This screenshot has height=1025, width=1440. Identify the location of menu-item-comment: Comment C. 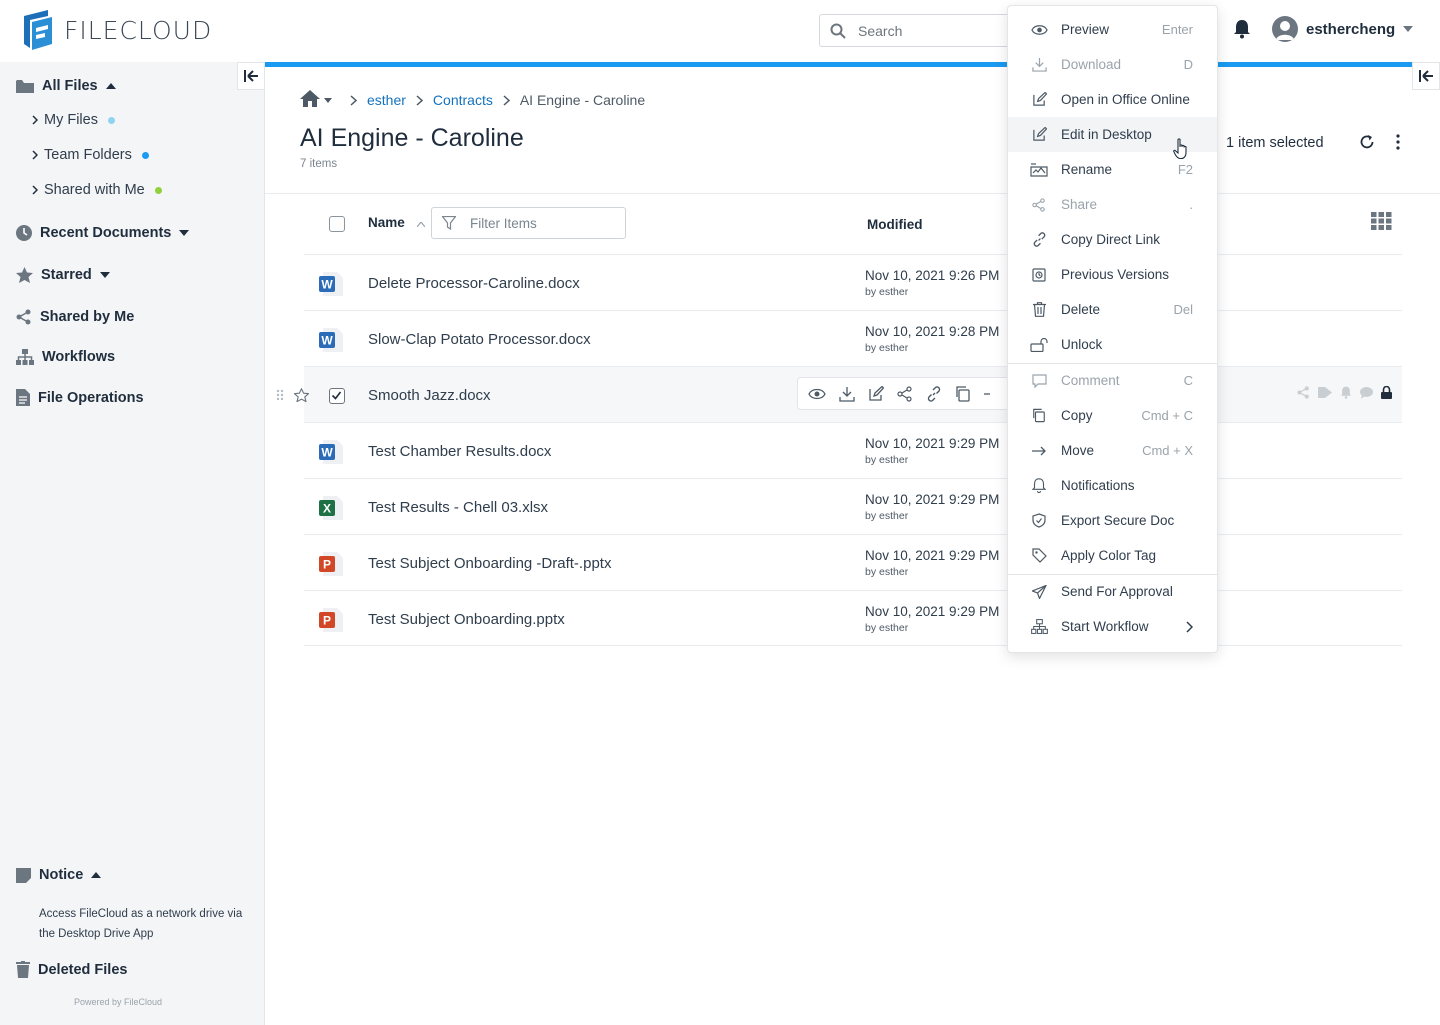
(1112, 380).